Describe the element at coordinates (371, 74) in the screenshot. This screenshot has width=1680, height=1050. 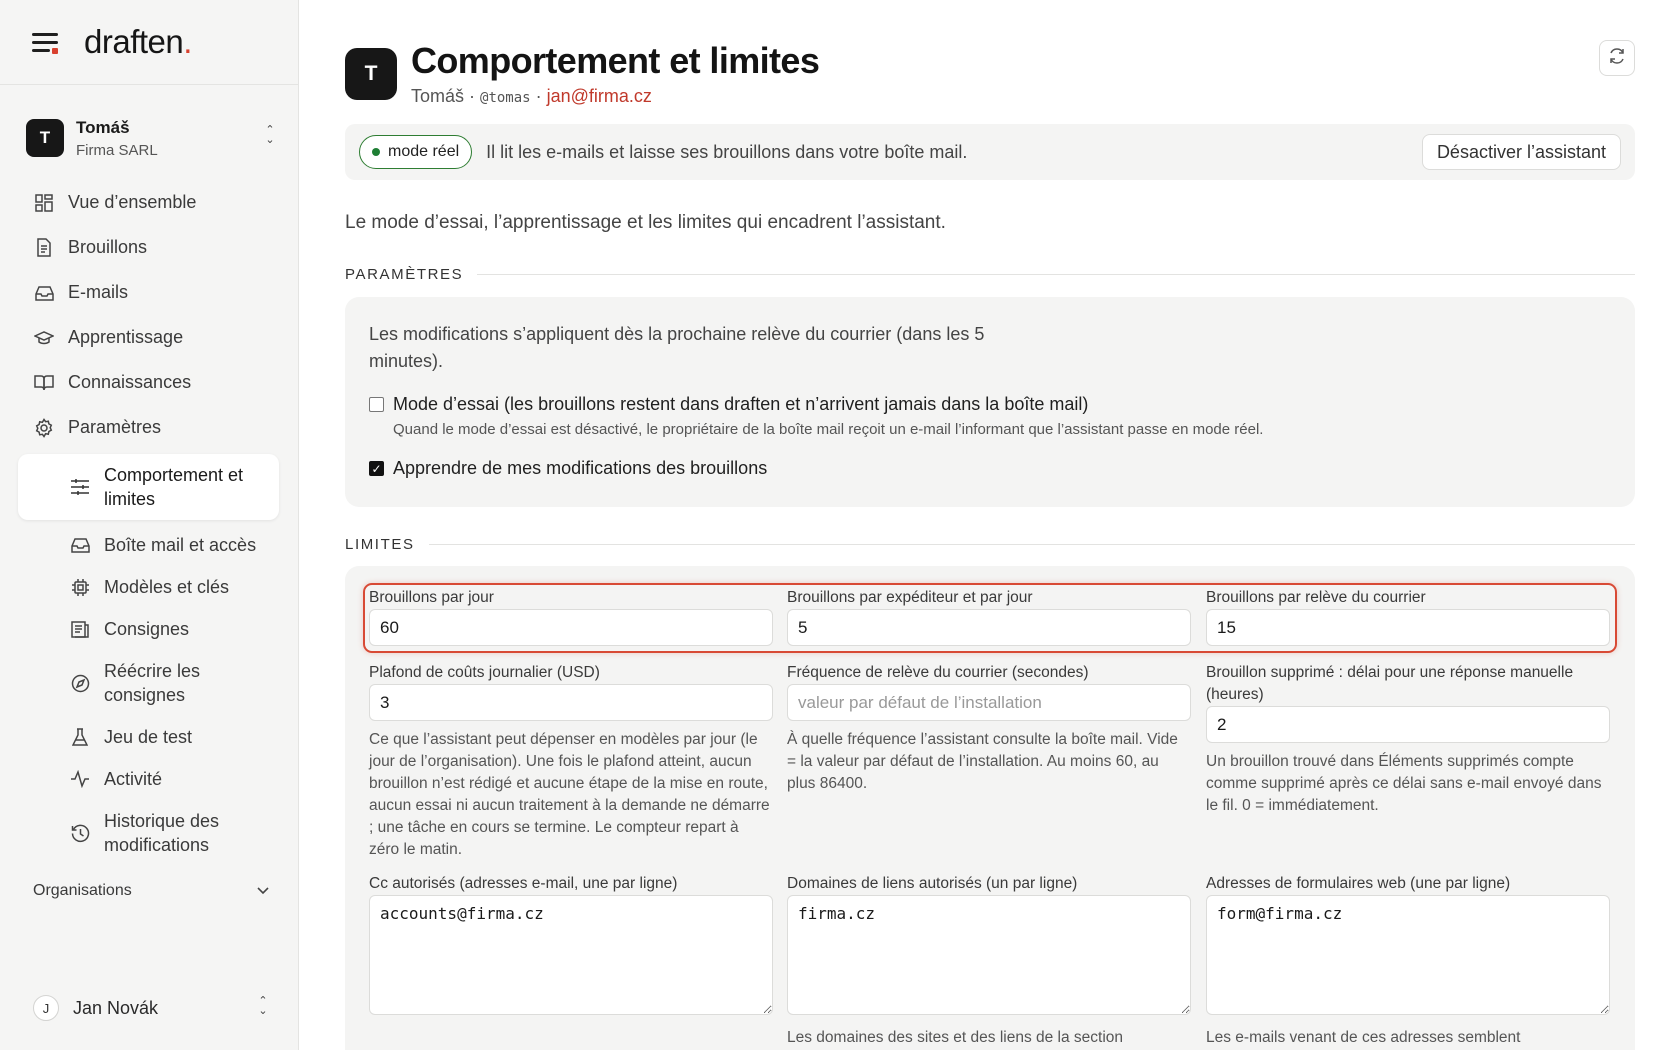
I see `mailbox-avatar: T` at that location.